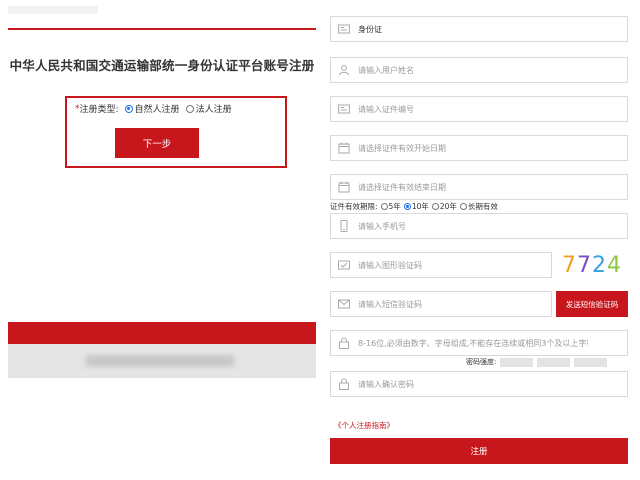 The image size is (640, 480). Describe the element at coordinates (99, 110) in the screenshot. I see `registration-type-label: 注册类型:` at that location.